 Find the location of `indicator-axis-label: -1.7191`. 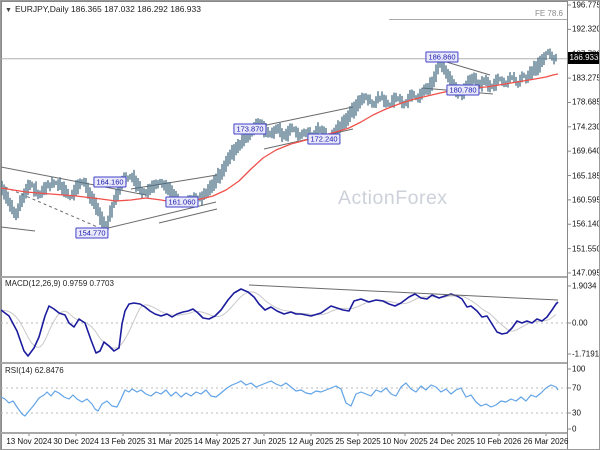

indicator-axis-label: -1.7191 is located at coordinates (586, 354).